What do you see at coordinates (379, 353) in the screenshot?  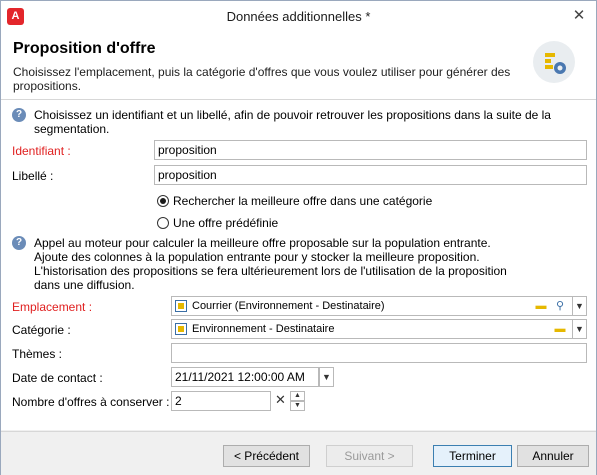 I see `themes-input` at bounding box center [379, 353].